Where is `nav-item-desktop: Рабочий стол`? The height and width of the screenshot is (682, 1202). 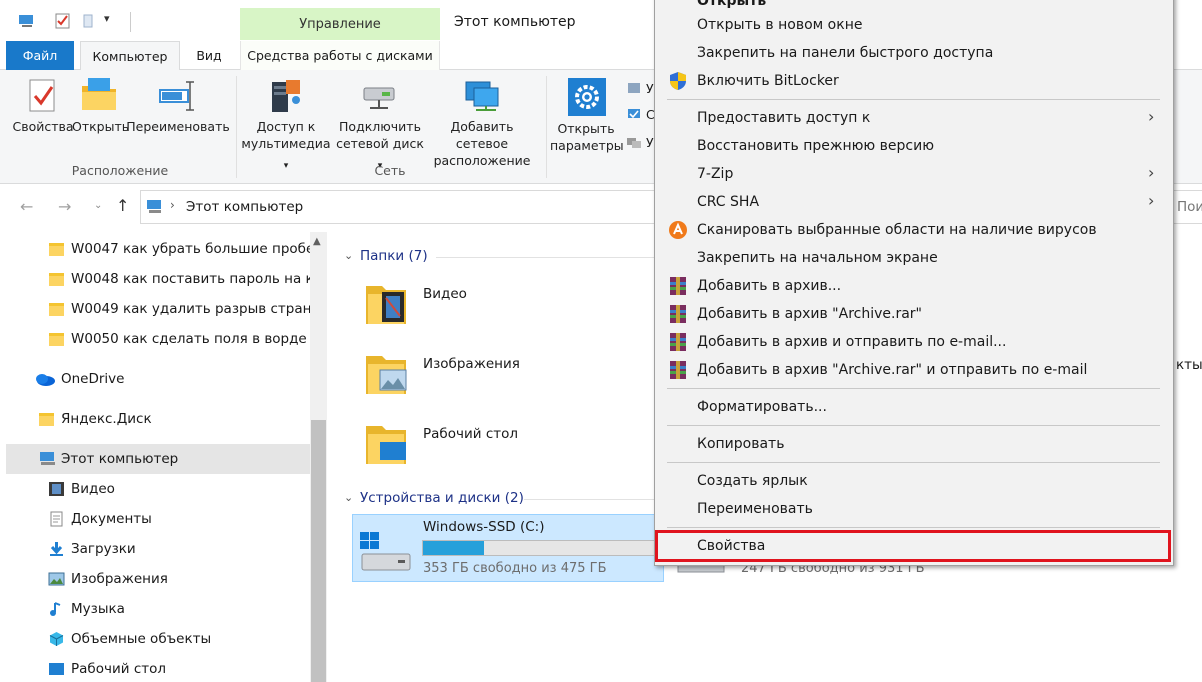 nav-item-desktop: Рабочий стол is located at coordinates (158, 668).